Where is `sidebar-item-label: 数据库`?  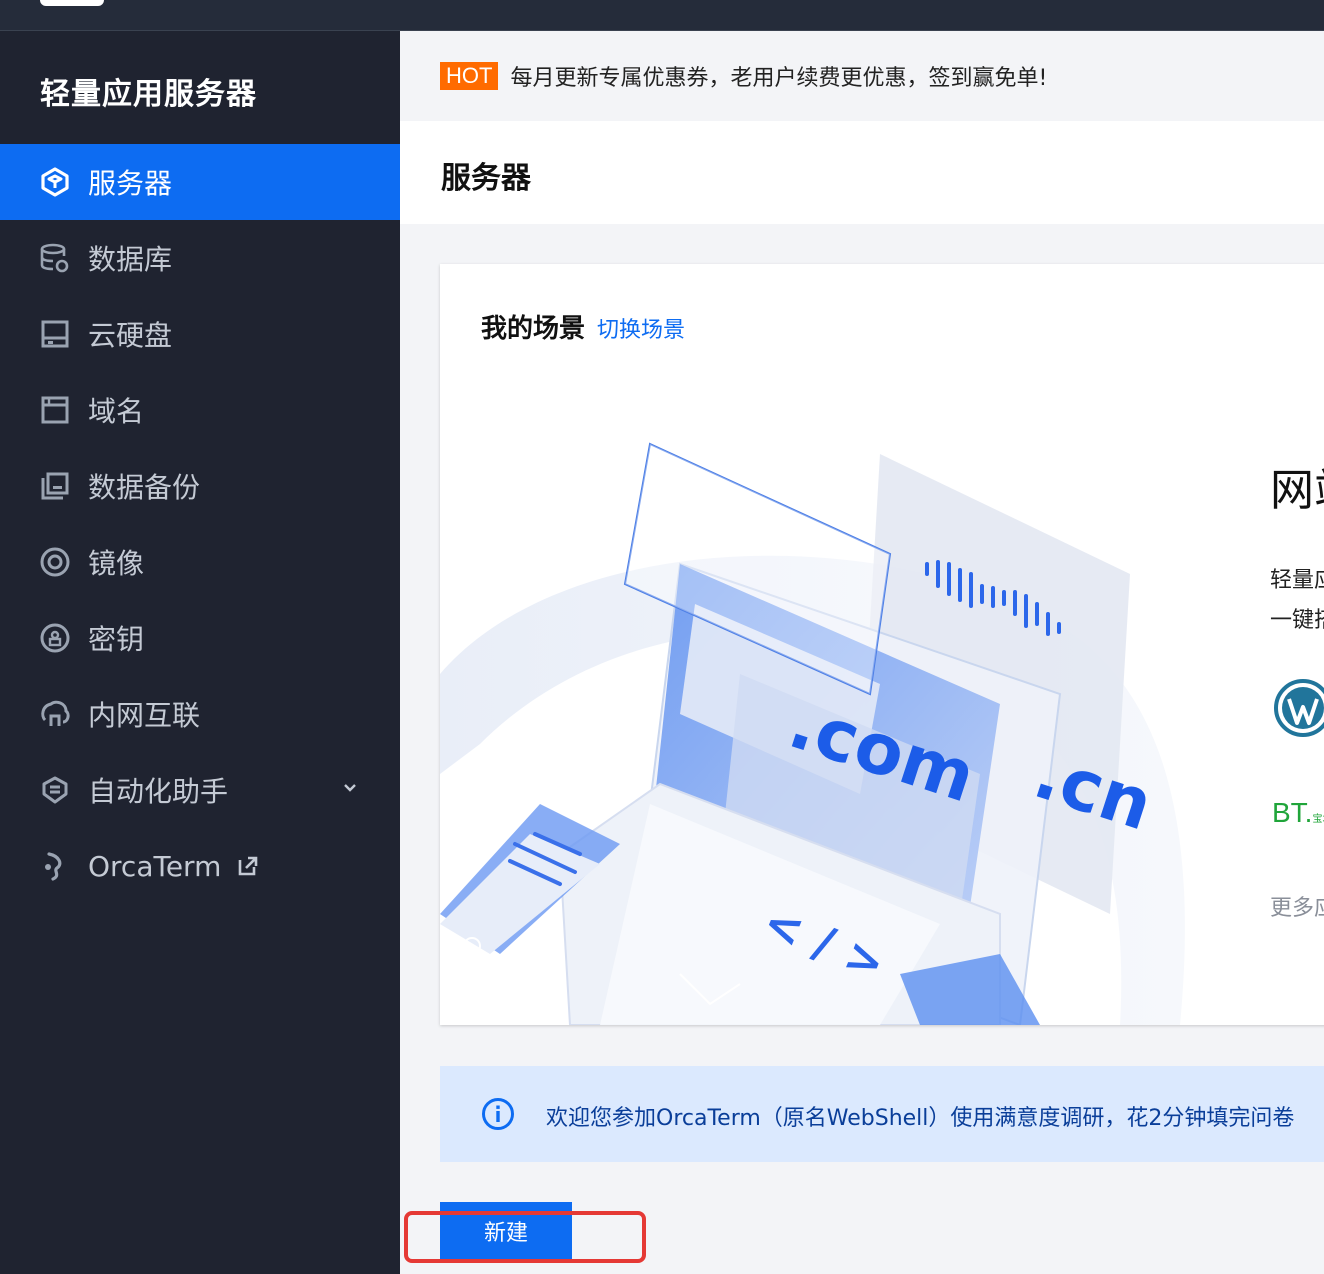
sidebar-item-label: 数据库 is located at coordinates (130, 259).